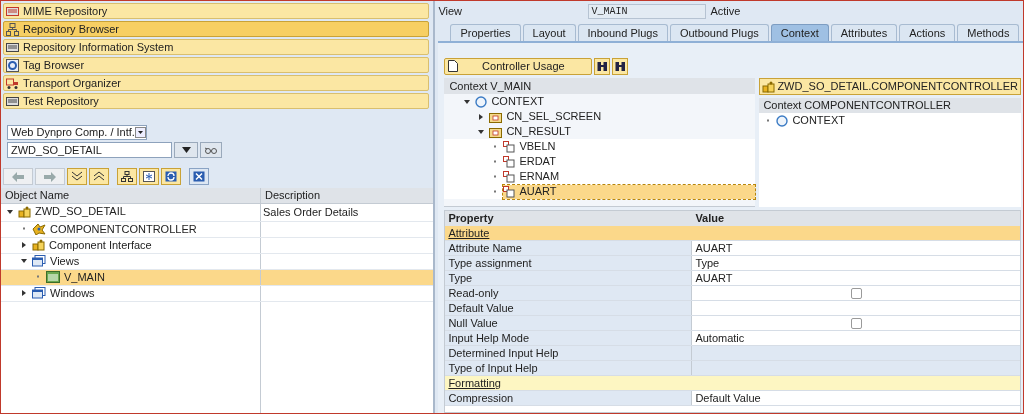 This screenshot has width=1024, height=414. I want to click on dropdown-button, so click(186, 150).